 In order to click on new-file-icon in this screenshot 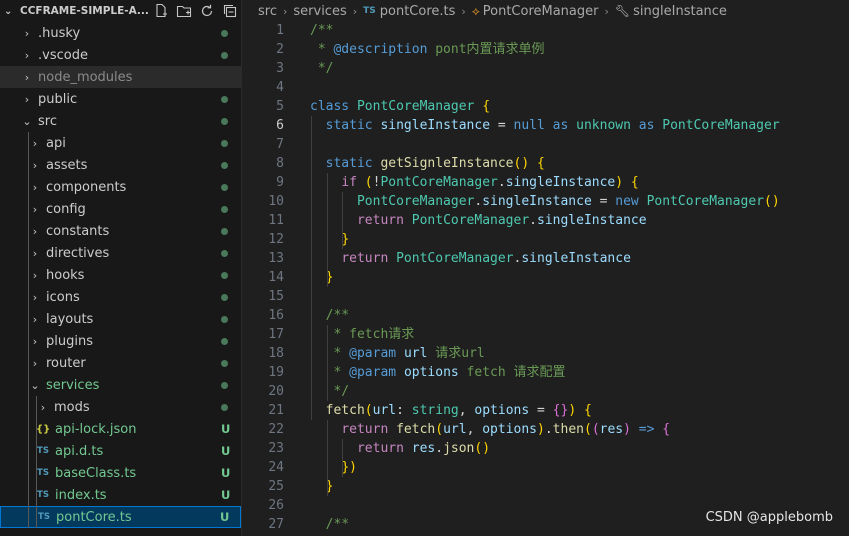, I will do `click(161, 11)`.